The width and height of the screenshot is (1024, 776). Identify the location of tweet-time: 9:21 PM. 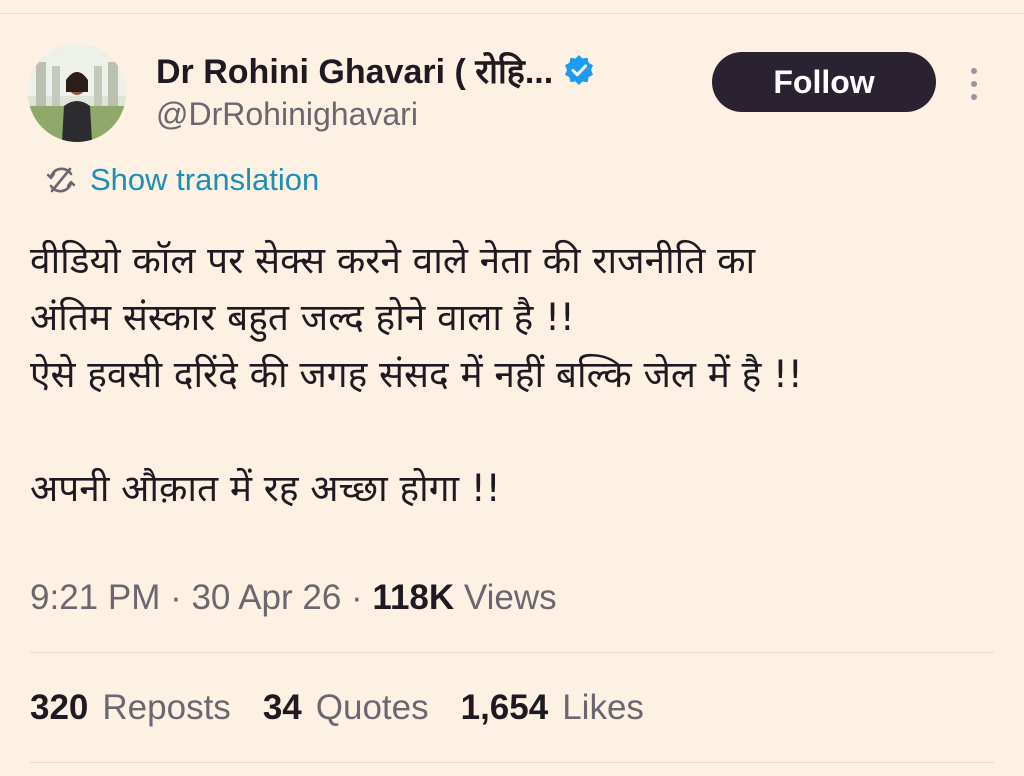
(95, 598).